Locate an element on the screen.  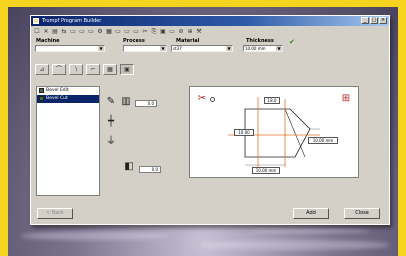
close-file-icon: ✕ is located at coordinates (46, 32).